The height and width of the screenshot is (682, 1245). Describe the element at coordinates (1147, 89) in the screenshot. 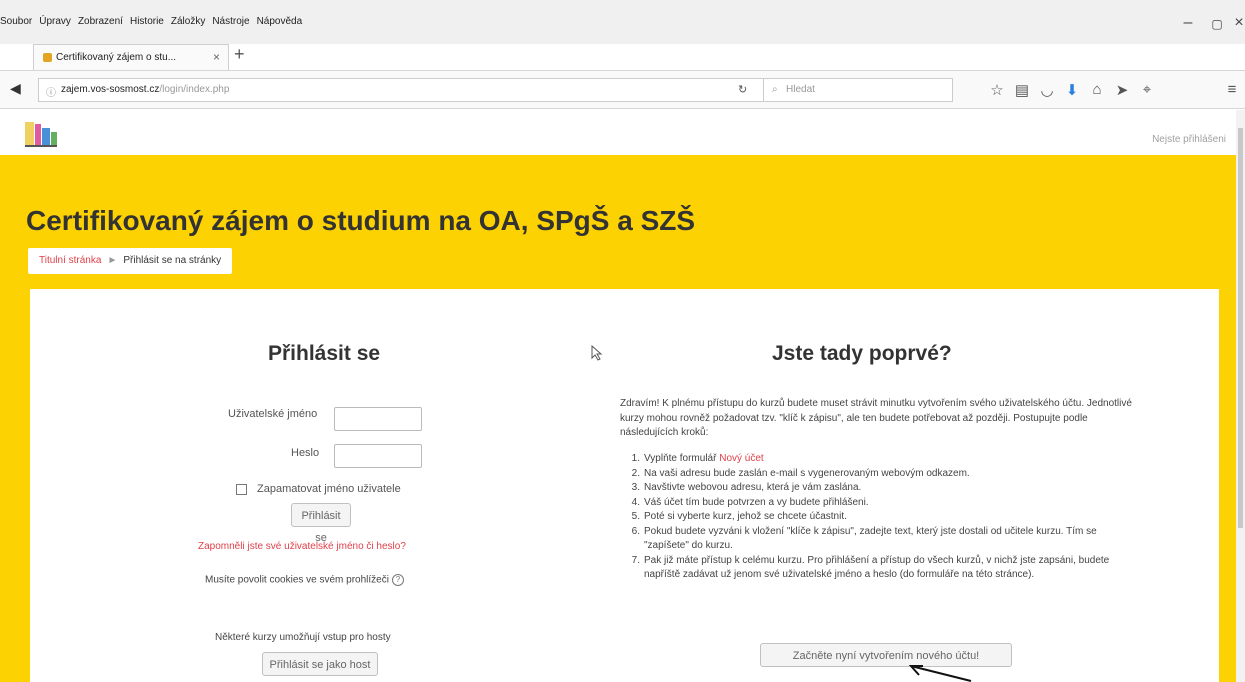

I see `pin-icon: ⌖` at that location.